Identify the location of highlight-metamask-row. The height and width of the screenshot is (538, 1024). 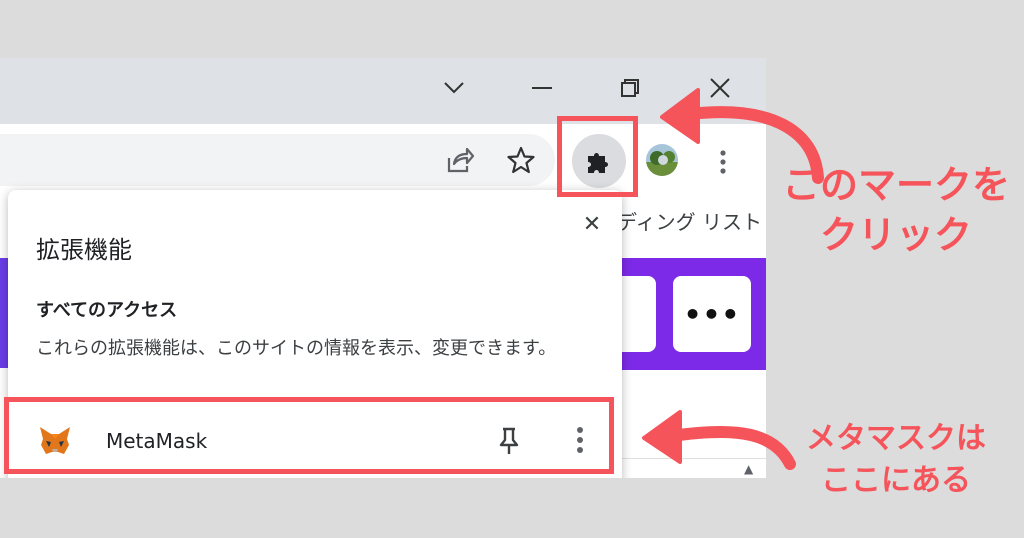
(309, 435).